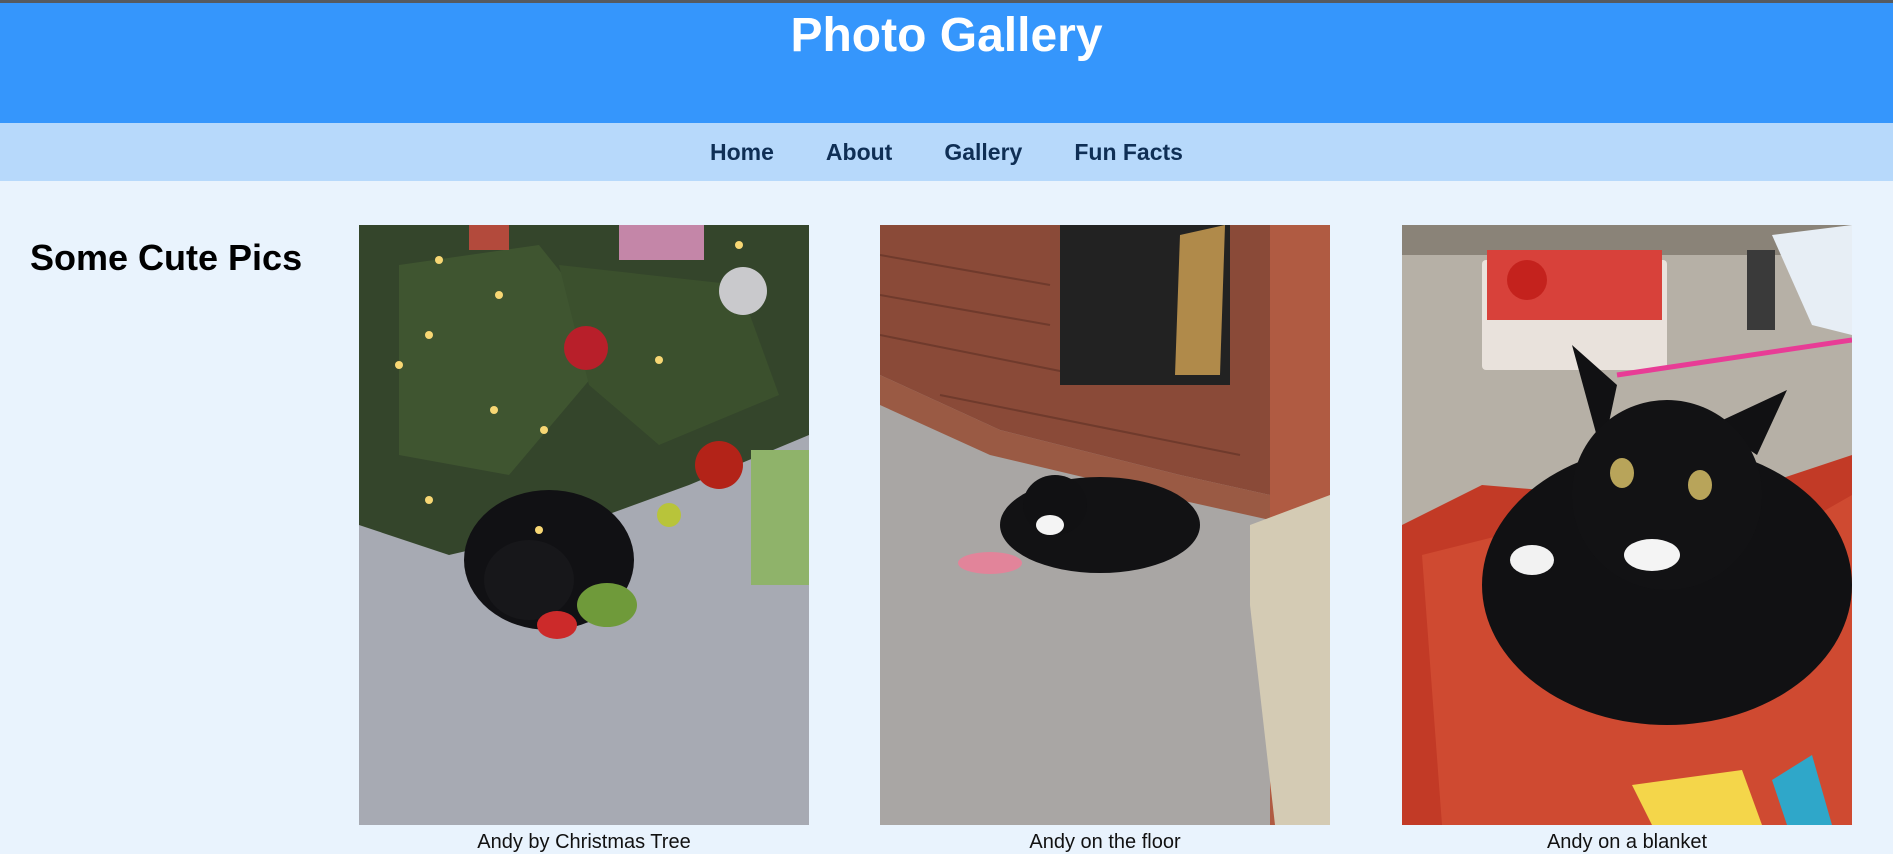 Image resolution: width=1893 pixels, height=854 pixels. Describe the element at coordinates (946, 35) in the screenshot. I see `page-title: Photo Gallery` at that location.